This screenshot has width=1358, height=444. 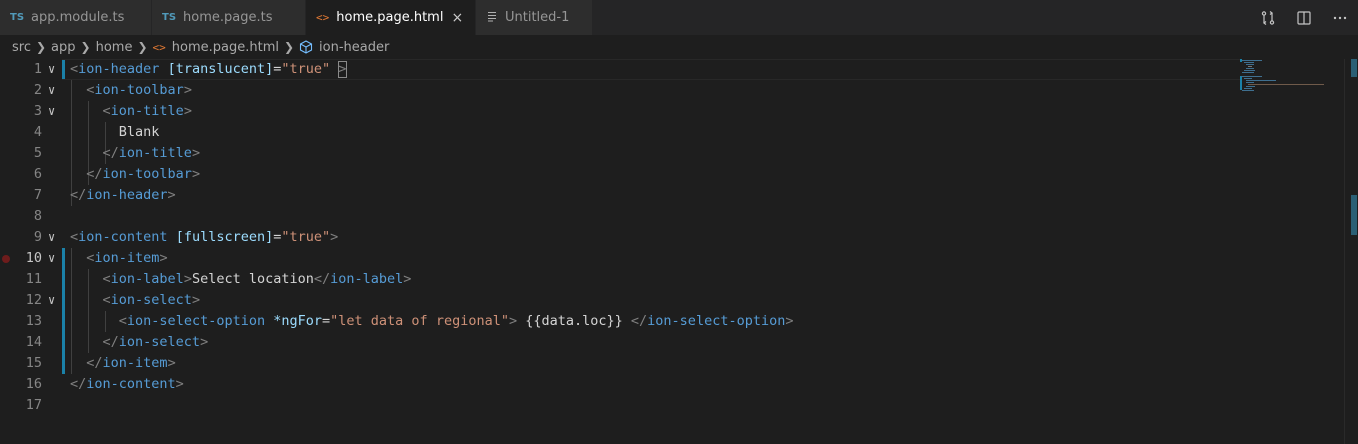 I want to click on line-number: 15, so click(x=33, y=363).